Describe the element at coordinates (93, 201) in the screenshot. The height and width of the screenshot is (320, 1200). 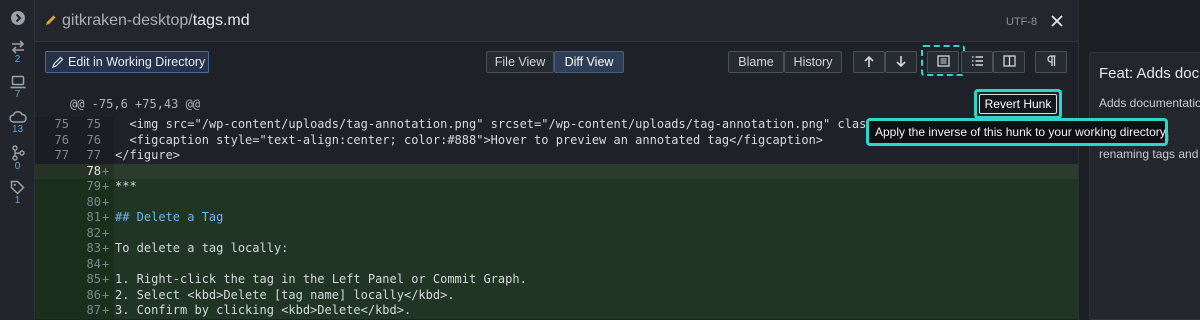
I see `new-line-number: 80` at that location.